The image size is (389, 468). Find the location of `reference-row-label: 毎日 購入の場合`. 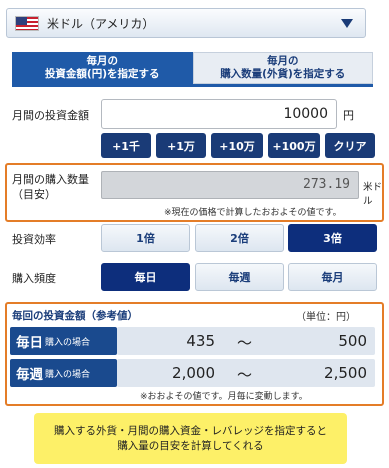

reference-row-label: 毎日 購入の場合 is located at coordinates (63, 341).